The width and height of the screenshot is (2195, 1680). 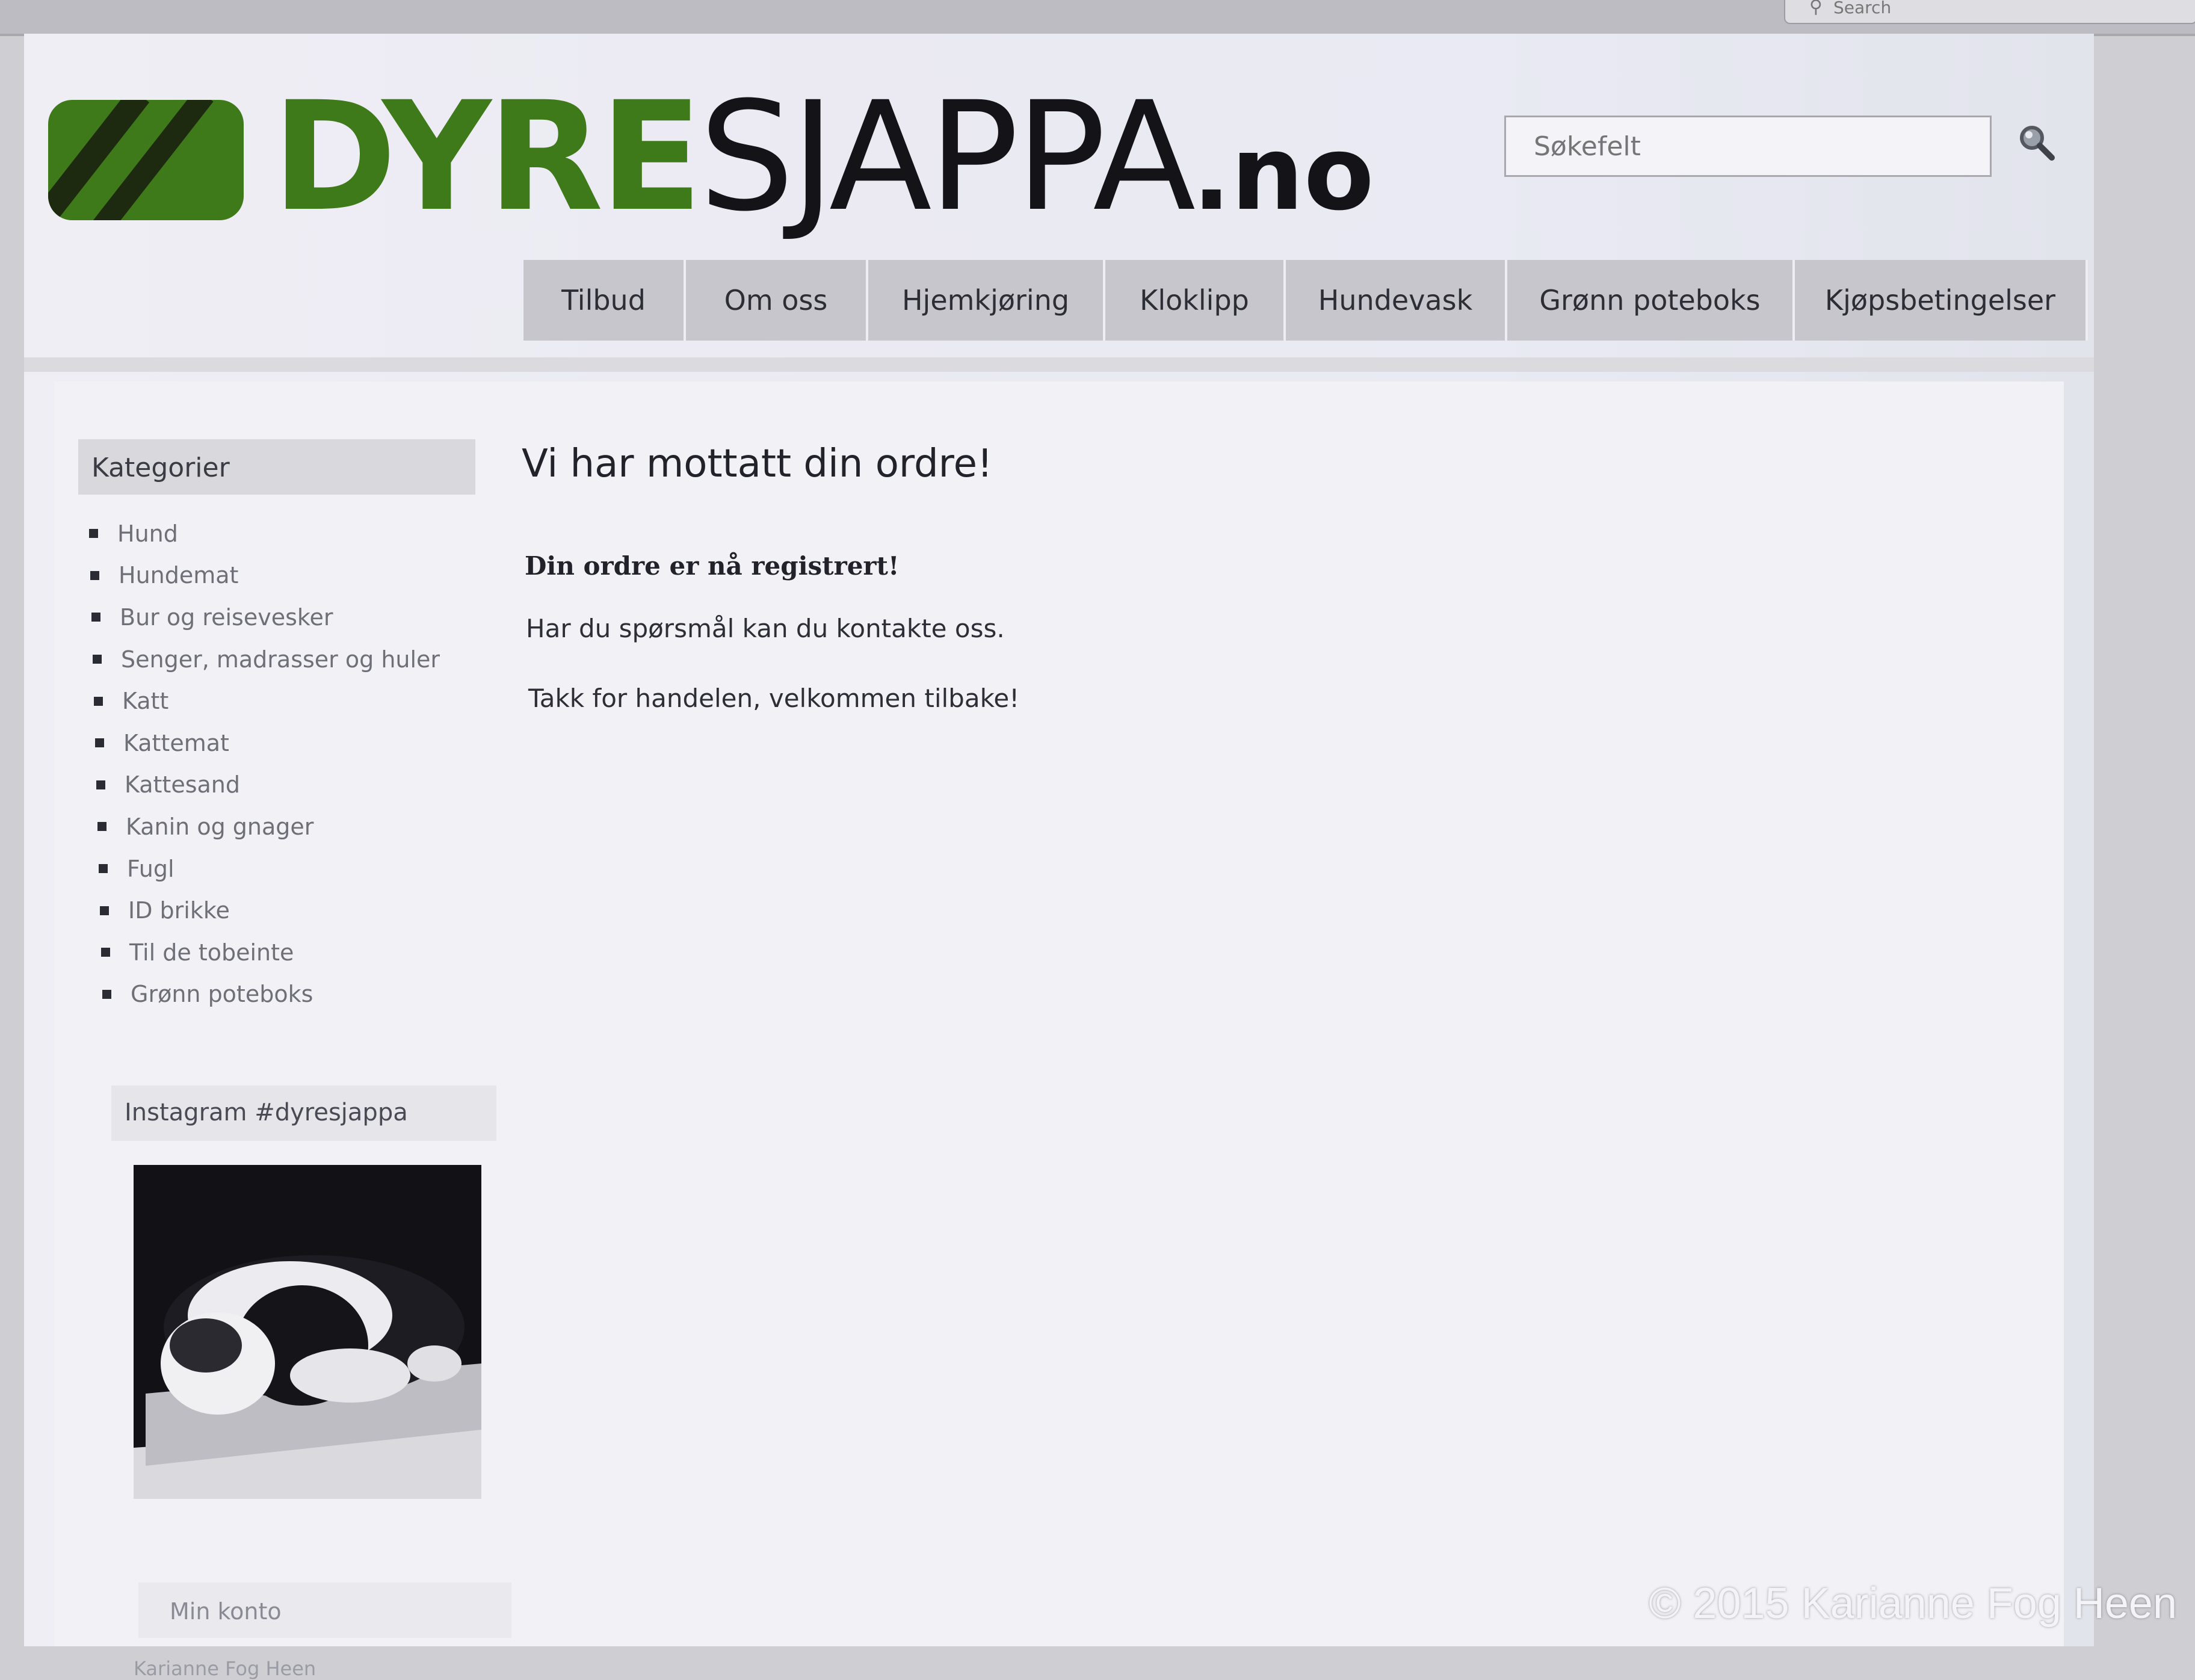 I want to click on browser-search-icon: ⚲, so click(x=1816, y=8).